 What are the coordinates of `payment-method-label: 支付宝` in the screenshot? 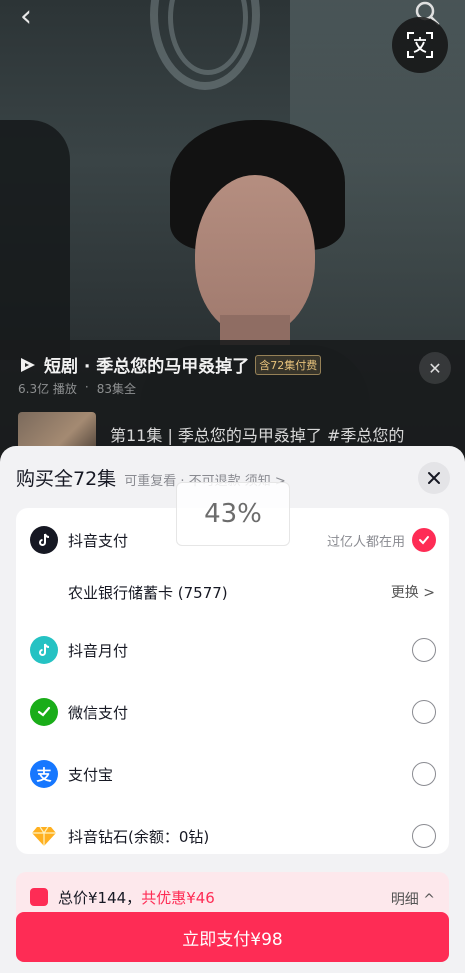 It's located at (91, 774).